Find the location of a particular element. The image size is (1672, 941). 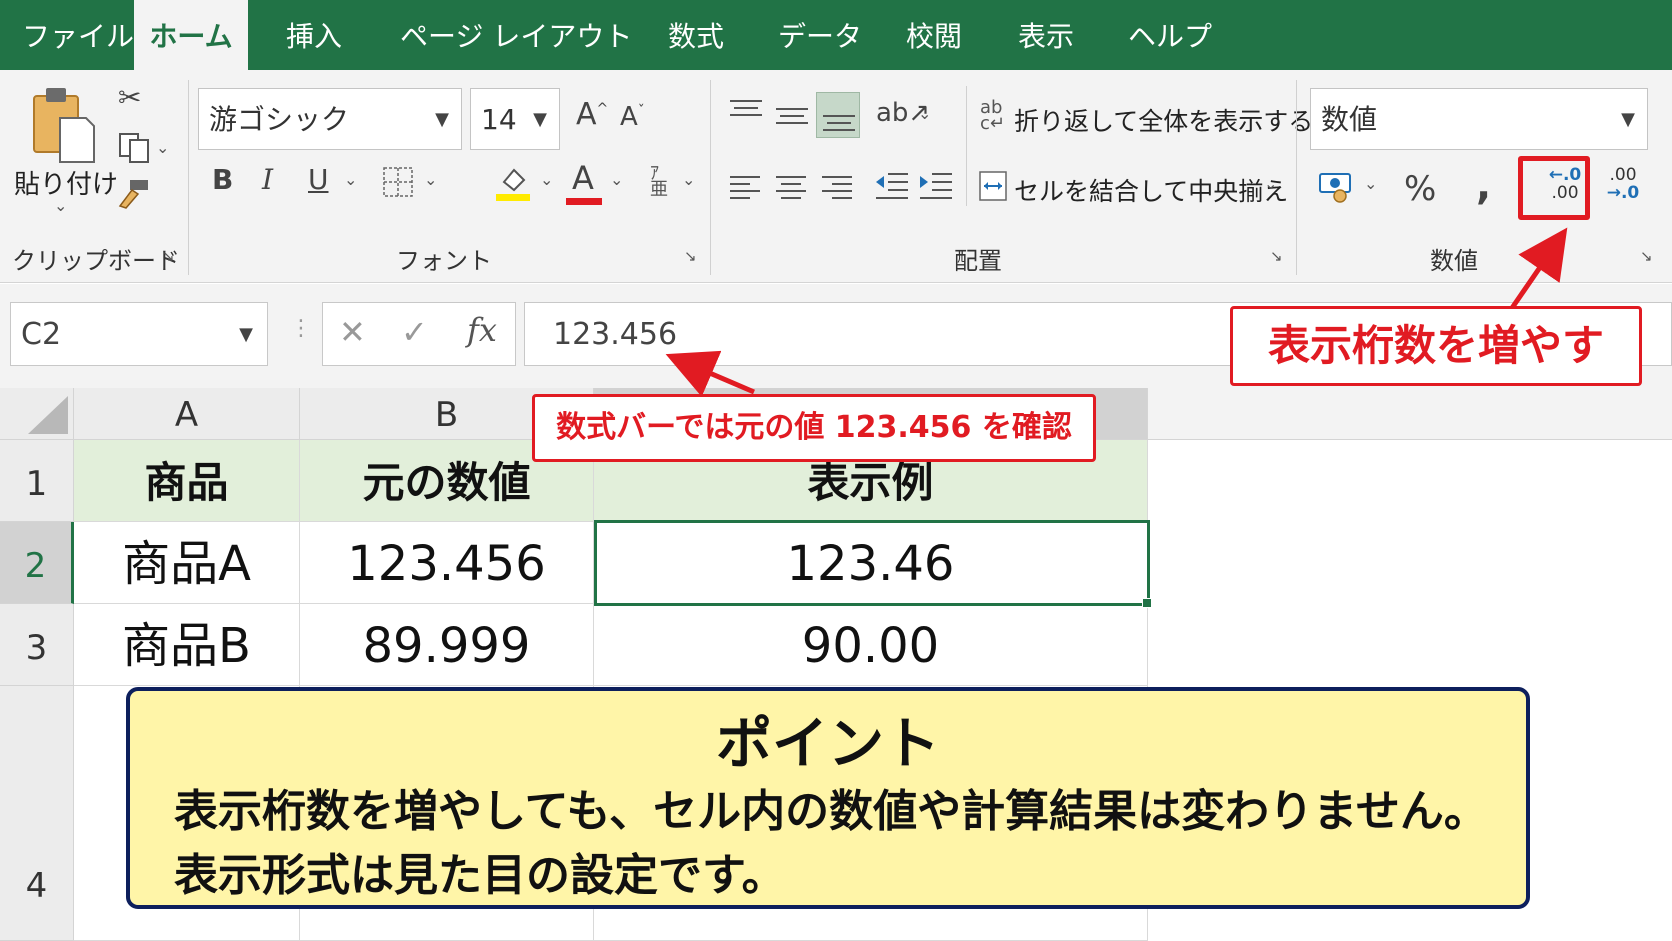

point-line-2: 表示形式は見た目の設定です。 is located at coordinates (480, 875).